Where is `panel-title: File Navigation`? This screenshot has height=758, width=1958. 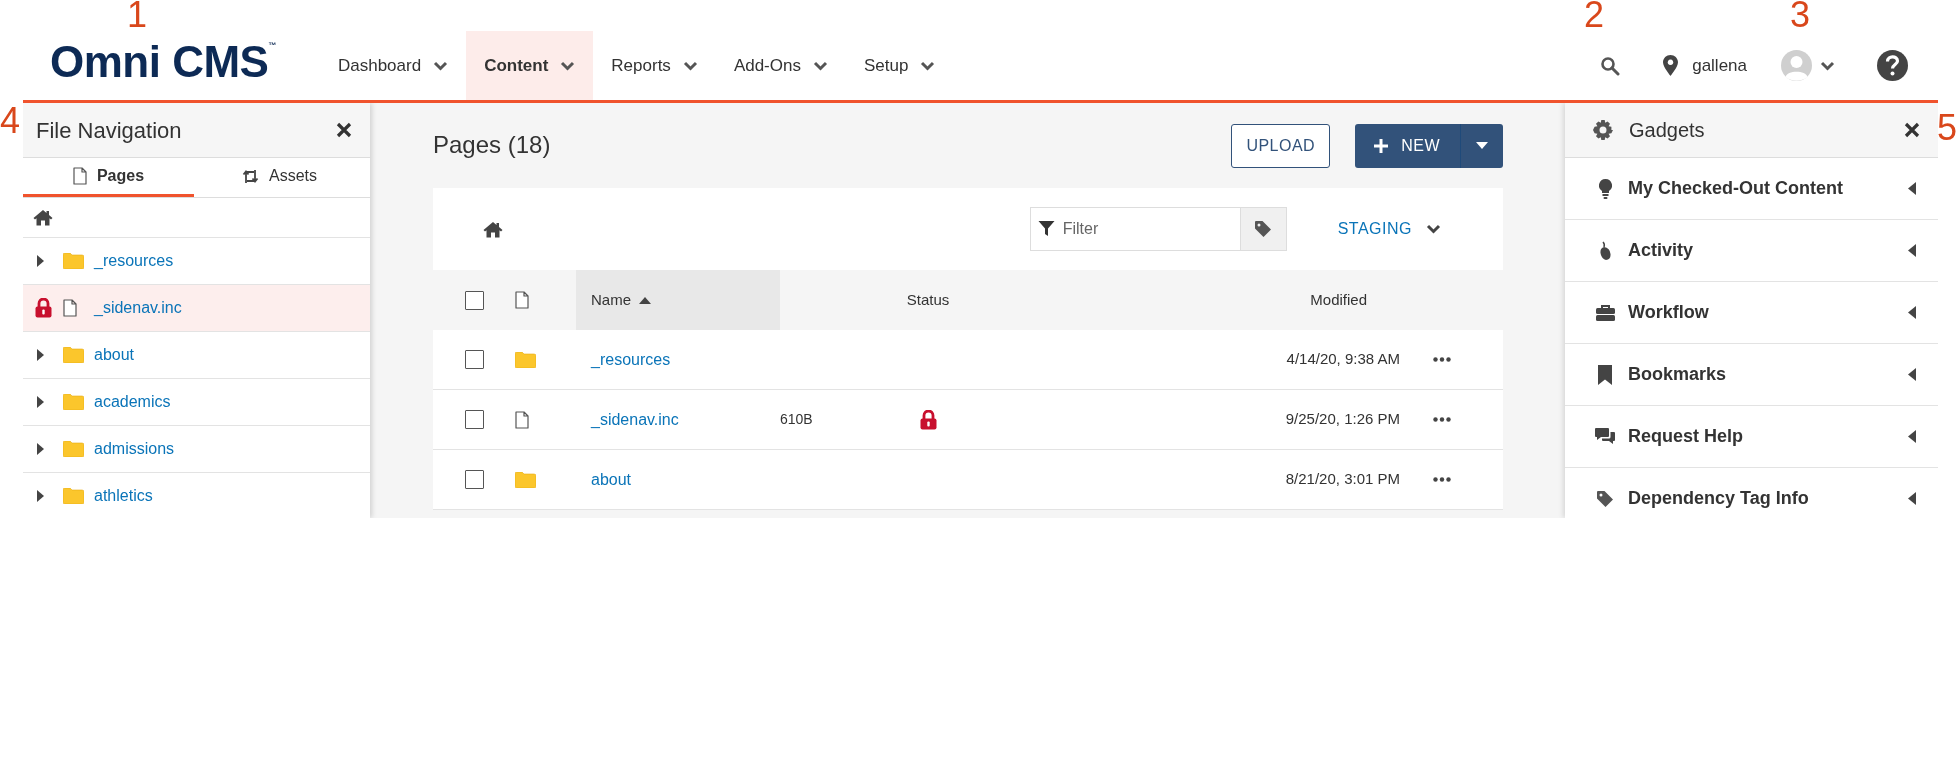 panel-title: File Navigation is located at coordinates (109, 130).